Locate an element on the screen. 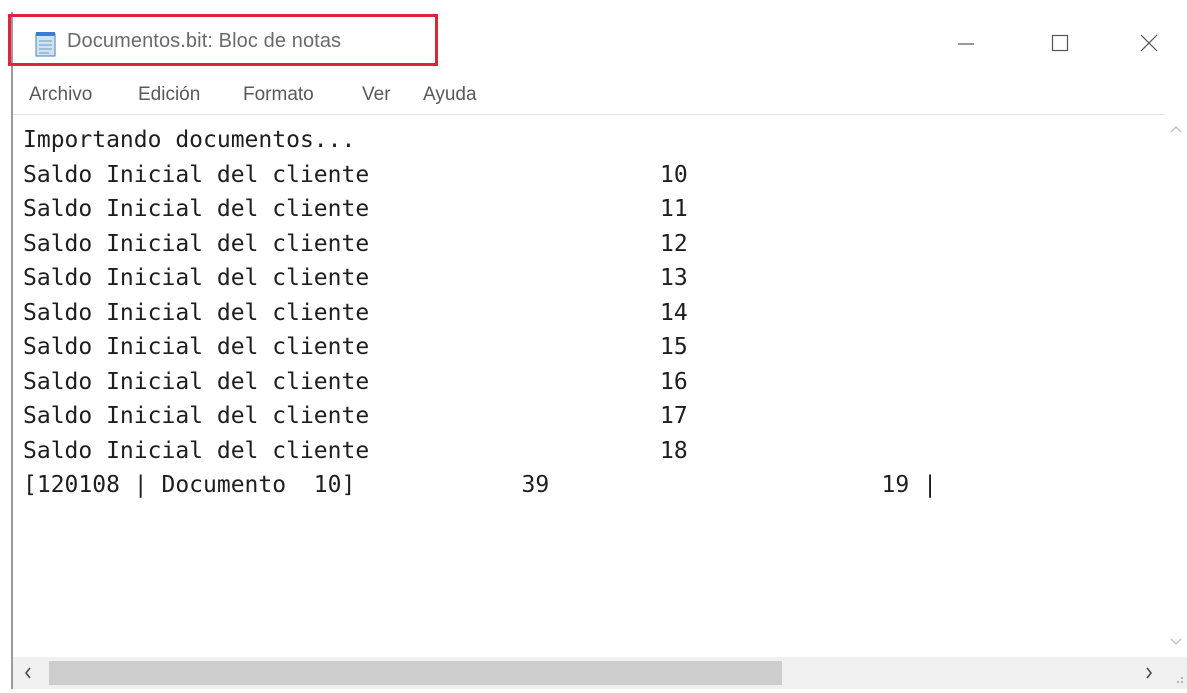  menu-ver: Ver is located at coordinates (376, 95).